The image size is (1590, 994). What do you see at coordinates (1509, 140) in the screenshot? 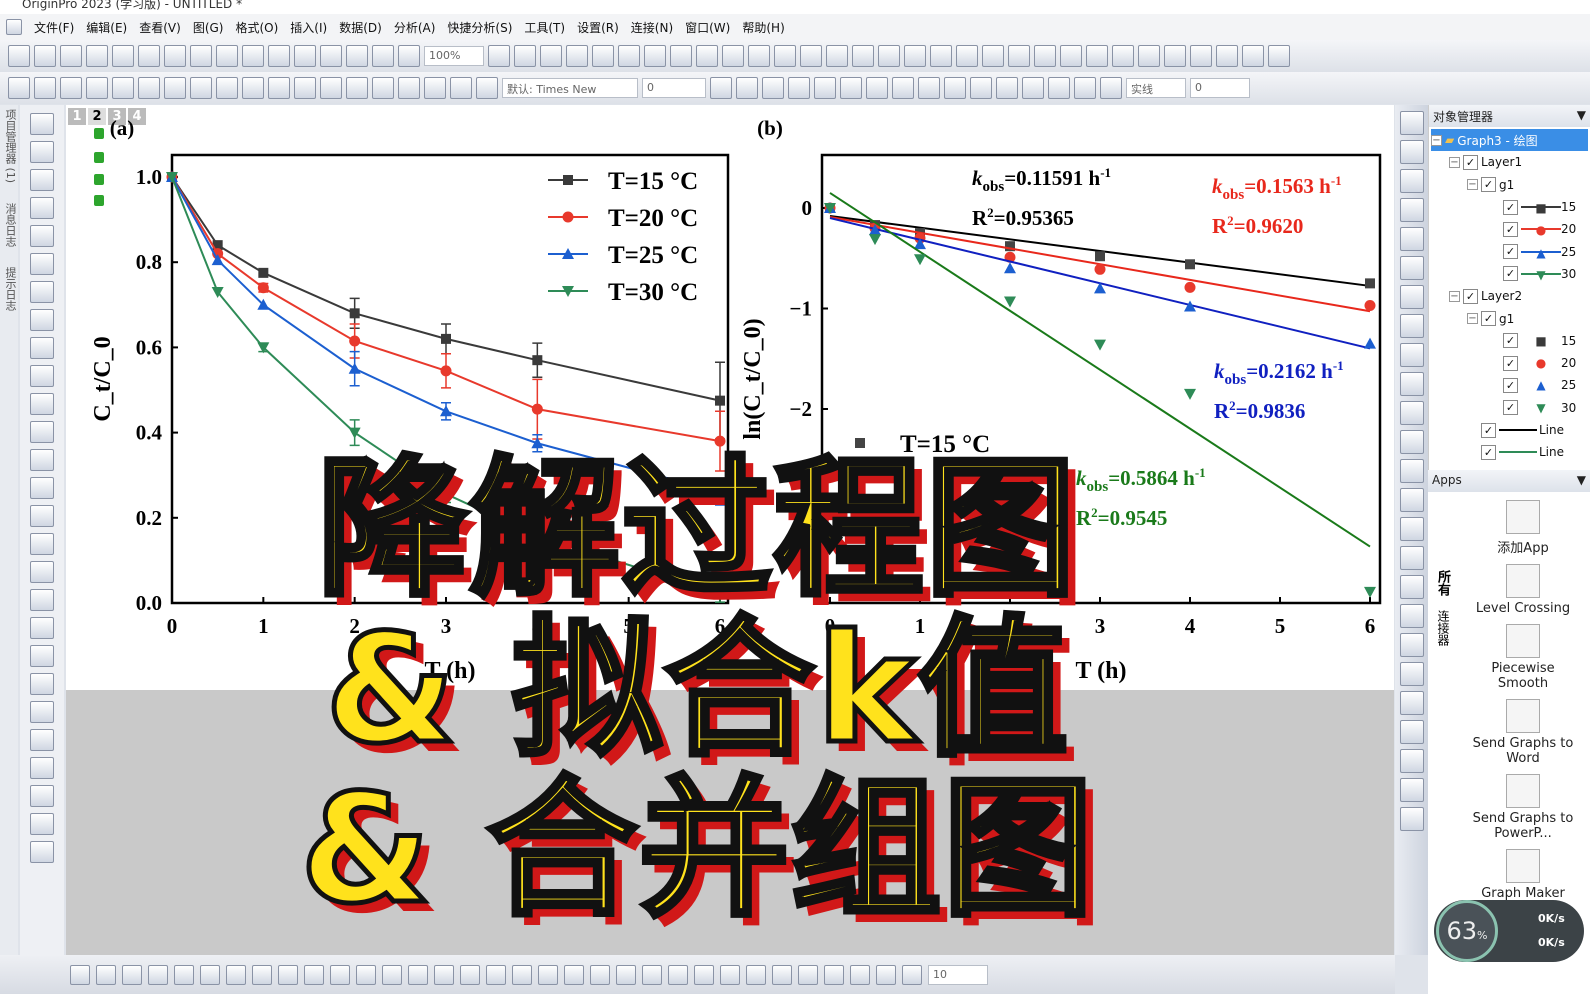
I see `tree-root: − ▰ Graph3 - 绘图` at bounding box center [1509, 140].